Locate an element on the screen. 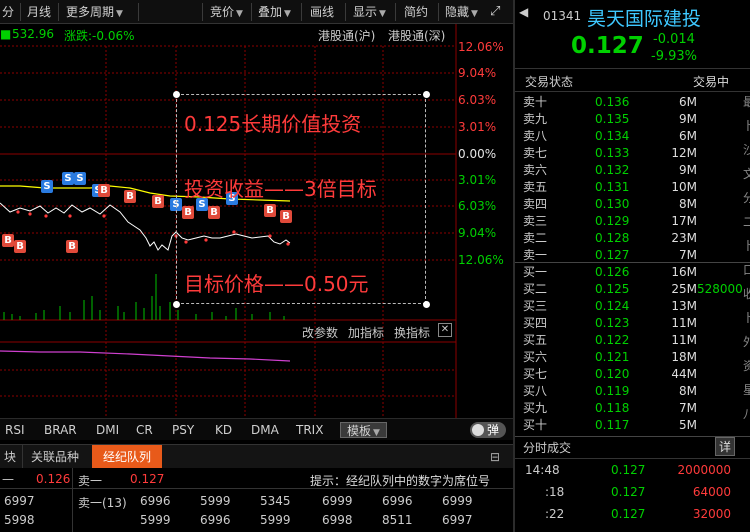  book-level-label: 卖二 is located at coordinates (535, 238).